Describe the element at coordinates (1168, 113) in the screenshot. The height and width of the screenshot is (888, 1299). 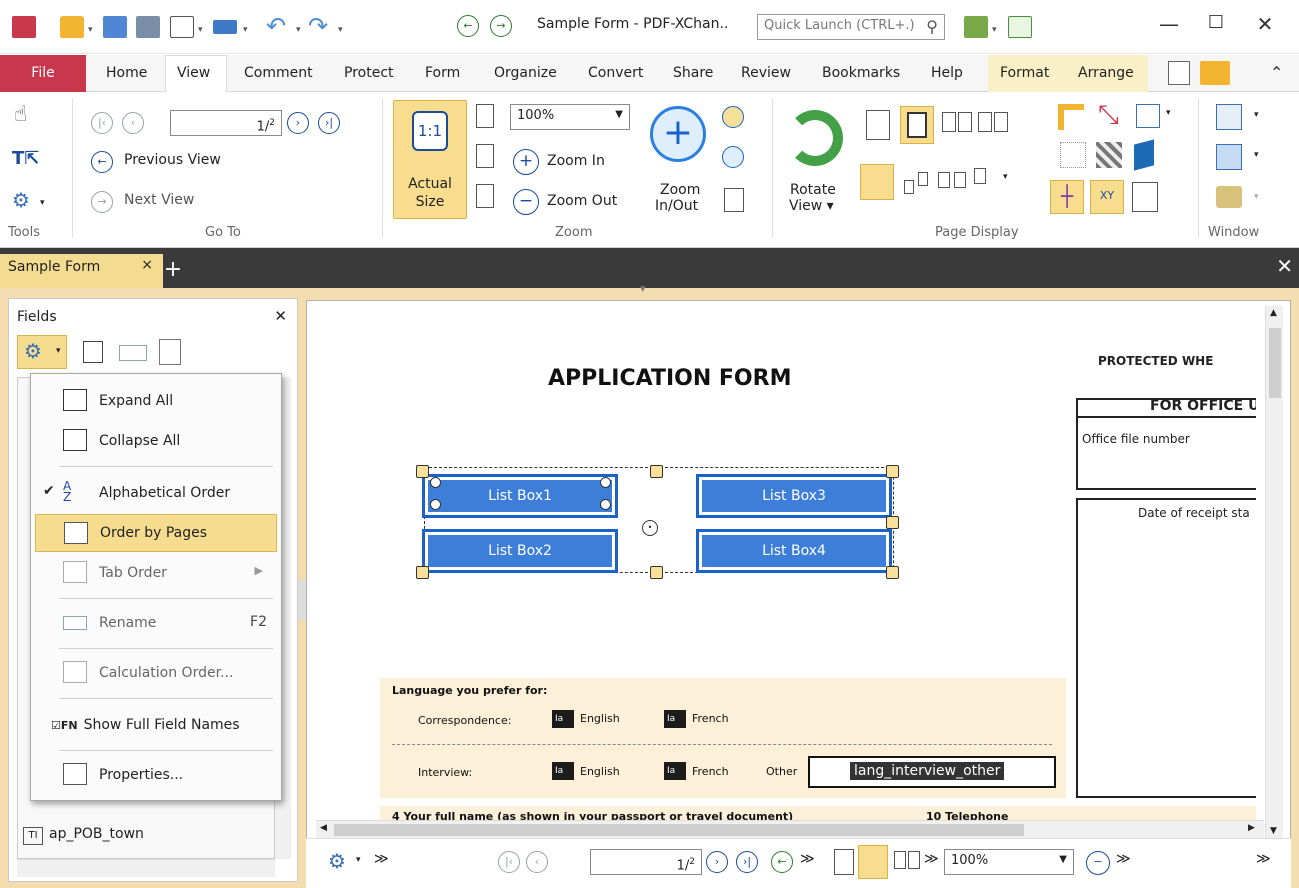
I see `grid-dropdown-icon: ▾` at that location.